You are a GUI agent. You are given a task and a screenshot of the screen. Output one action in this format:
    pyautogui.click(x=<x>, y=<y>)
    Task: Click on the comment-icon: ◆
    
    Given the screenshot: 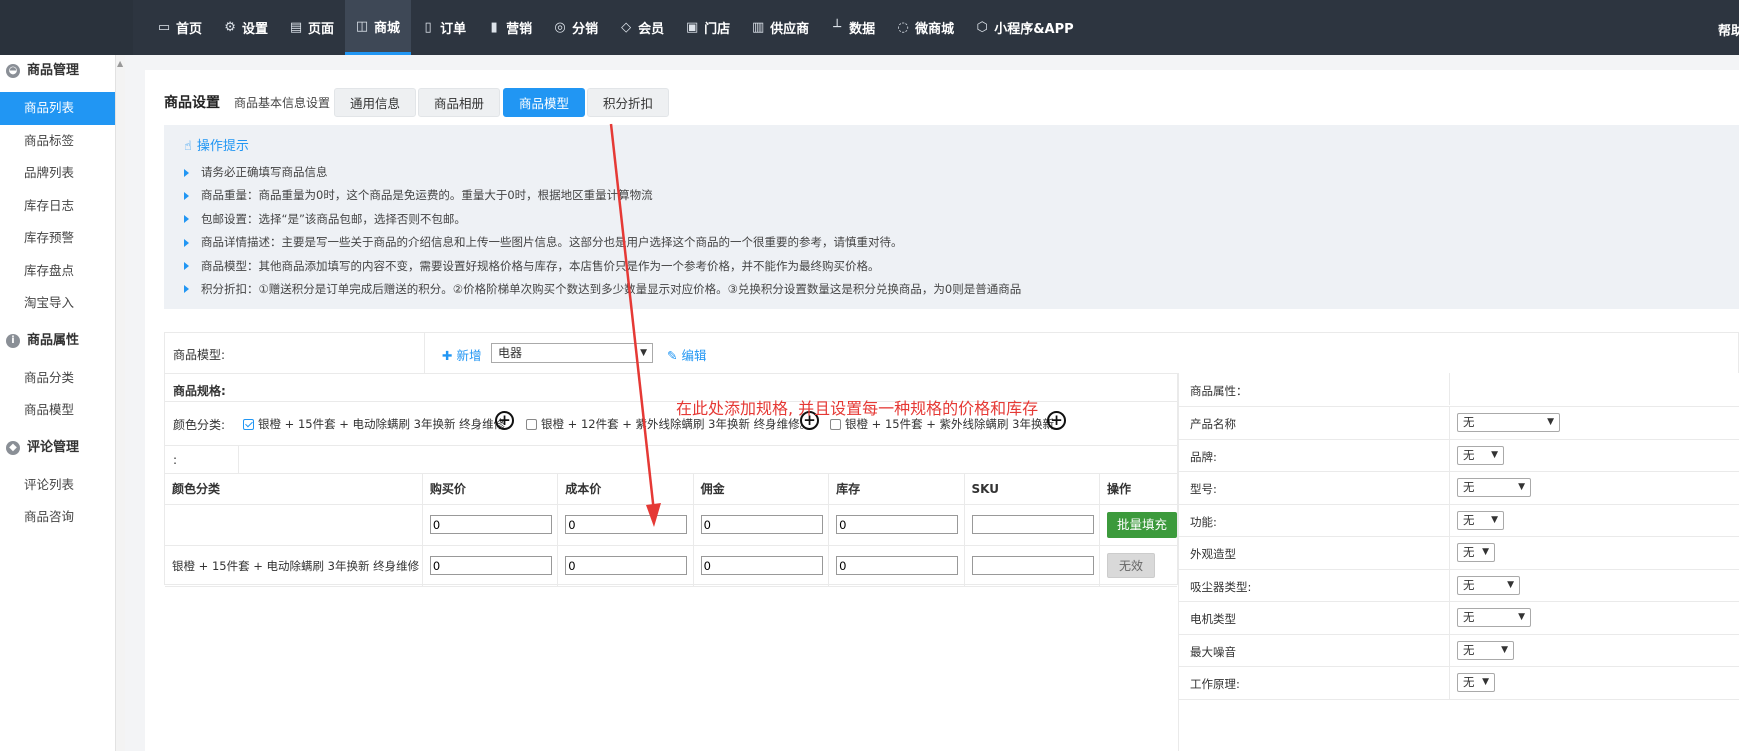 What is the action you would take?
    pyautogui.click(x=13, y=447)
    